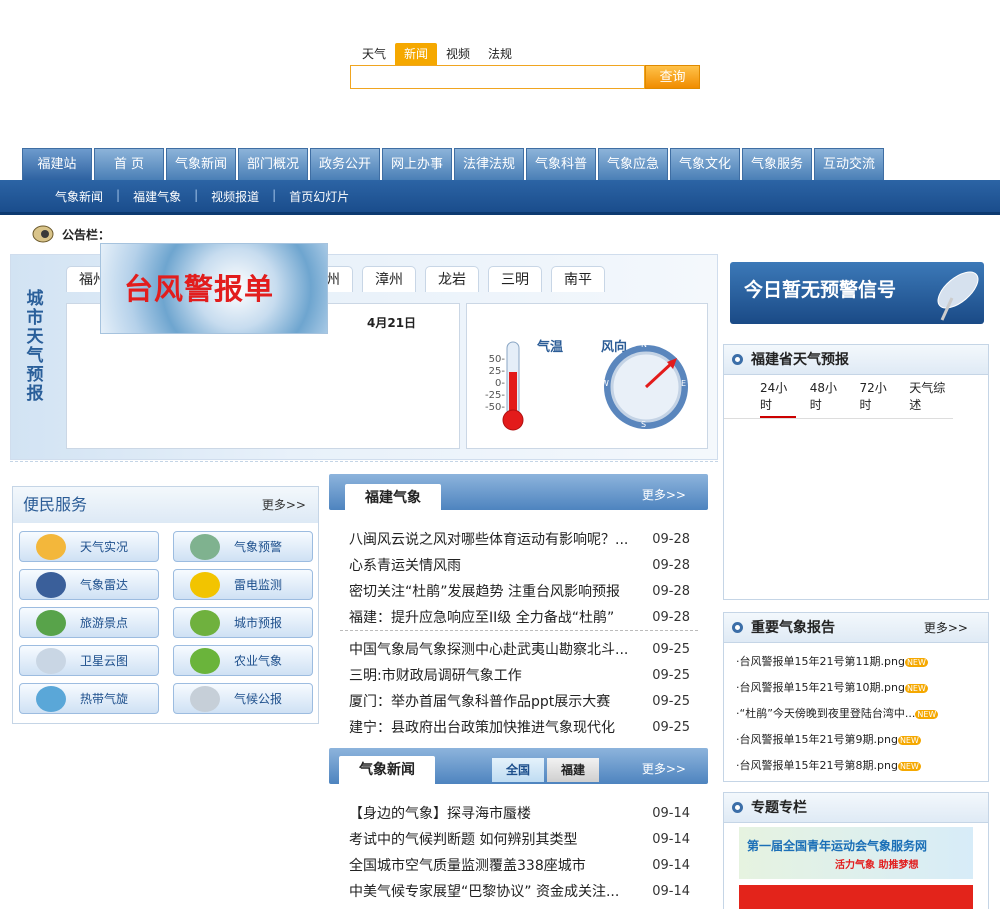 Image resolution: width=1000 pixels, height=909 pixels. I want to click on nav-fujian-station: 福建站, so click(57, 164).